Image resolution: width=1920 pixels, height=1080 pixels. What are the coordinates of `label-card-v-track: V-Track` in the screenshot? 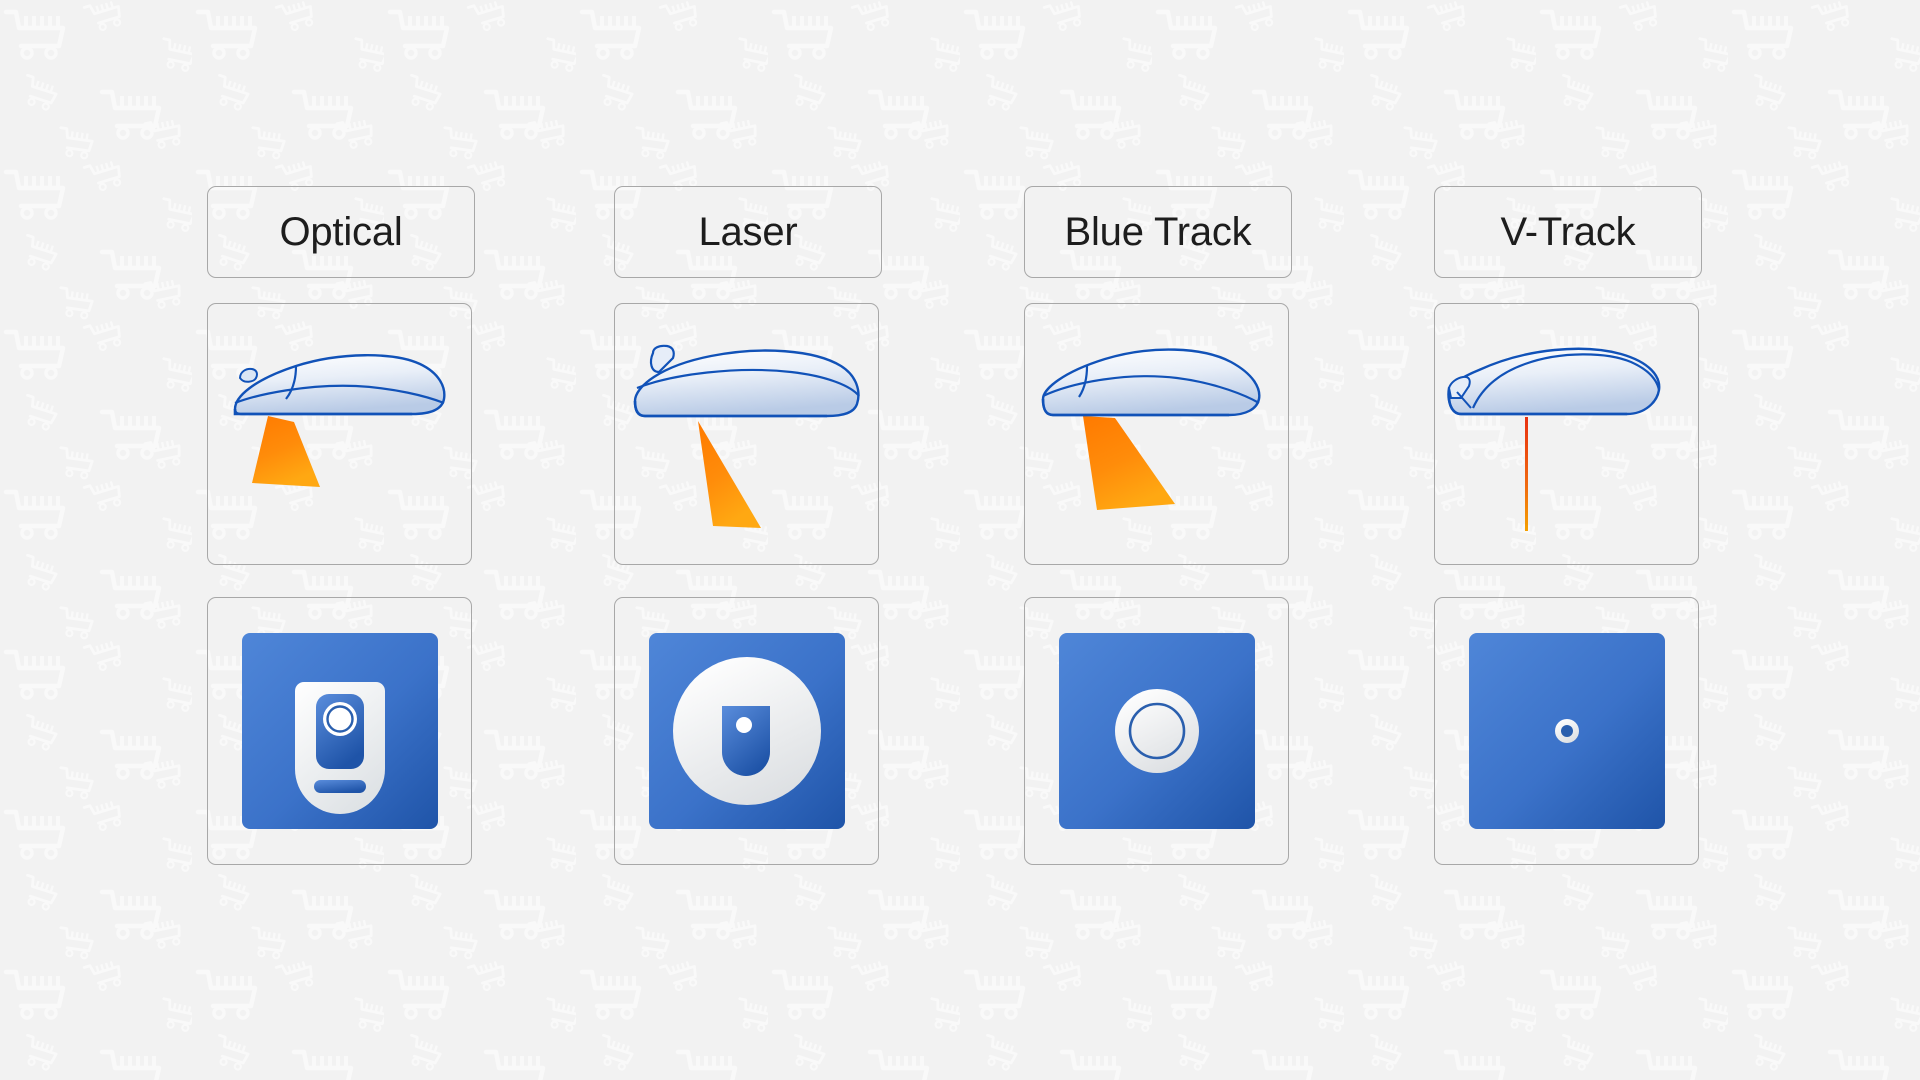 It's located at (1568, 232).